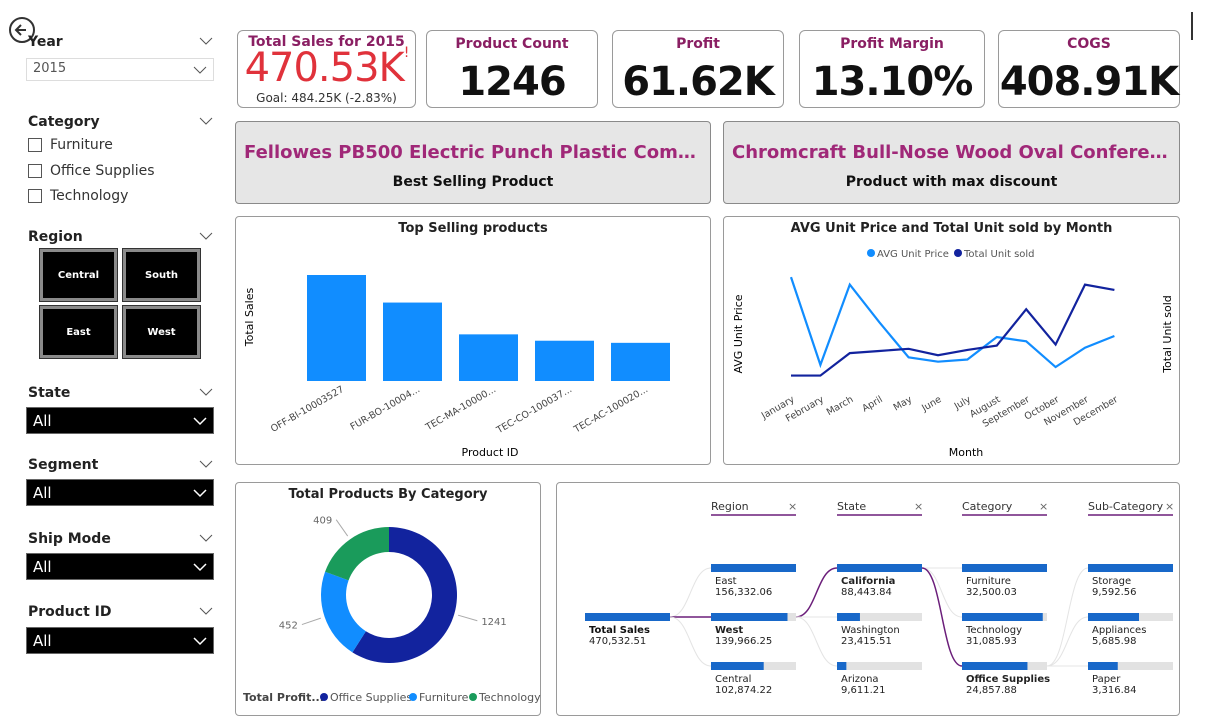 This screenshot has height=723, width=1219. I want to click on tree-node-value: 24,857.88, so click(991, 690).